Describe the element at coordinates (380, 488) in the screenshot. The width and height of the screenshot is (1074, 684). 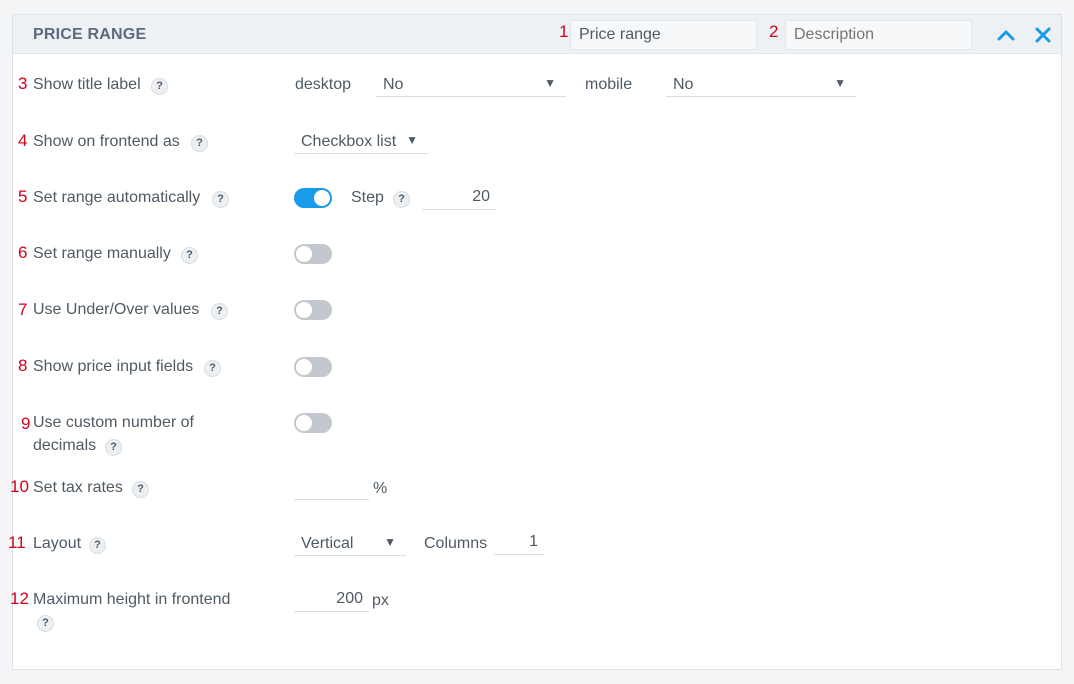
I see `tax-rate-unit: %` at that location.